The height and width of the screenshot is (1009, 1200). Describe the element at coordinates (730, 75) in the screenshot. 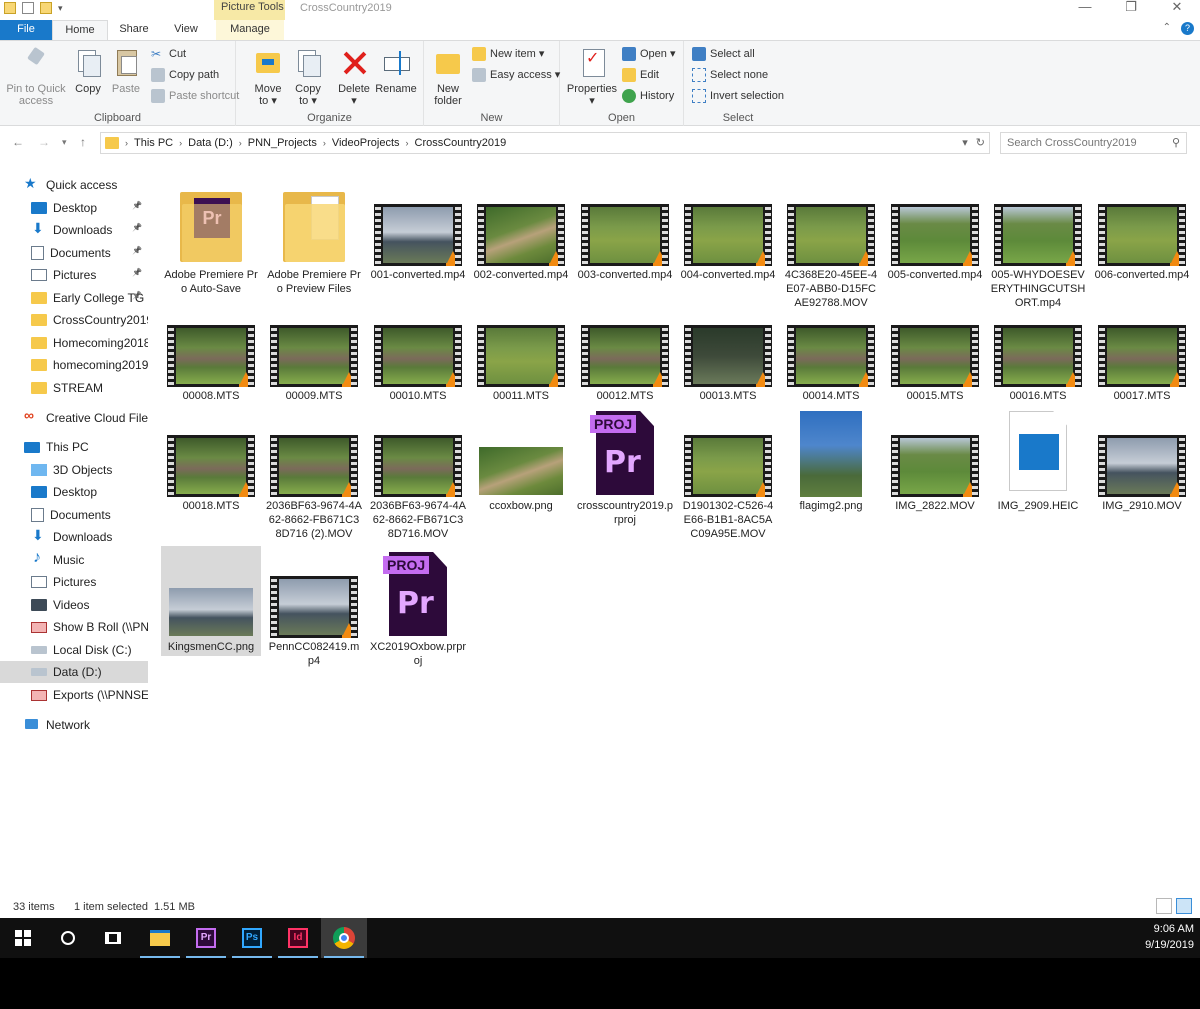

I see `select-none-button: Select none` at that location.